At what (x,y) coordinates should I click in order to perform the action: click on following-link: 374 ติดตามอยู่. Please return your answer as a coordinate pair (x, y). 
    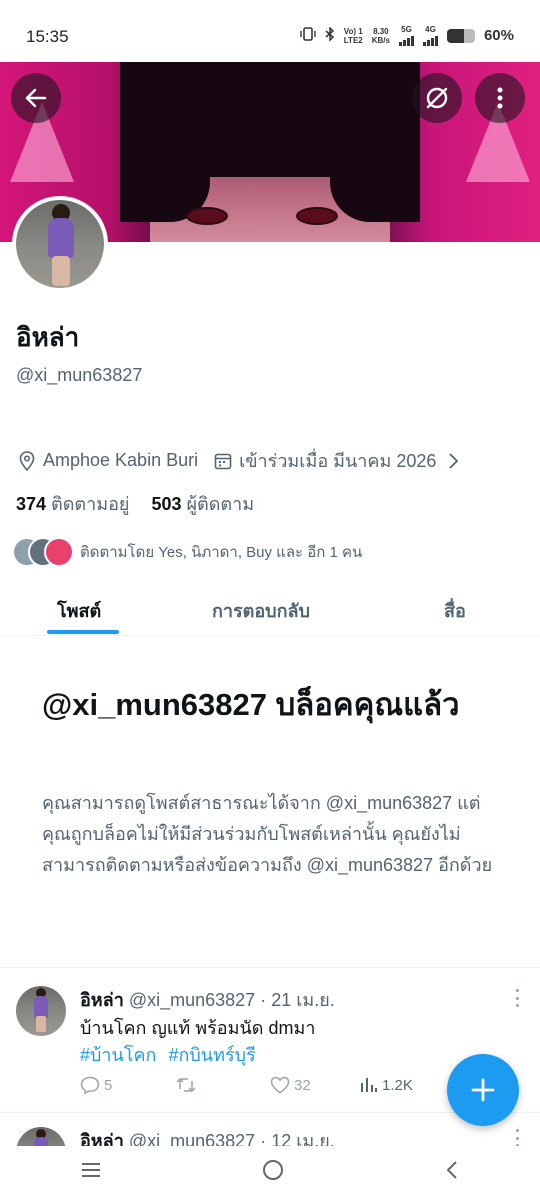
    Looking at the image, I should click on (72, 503).